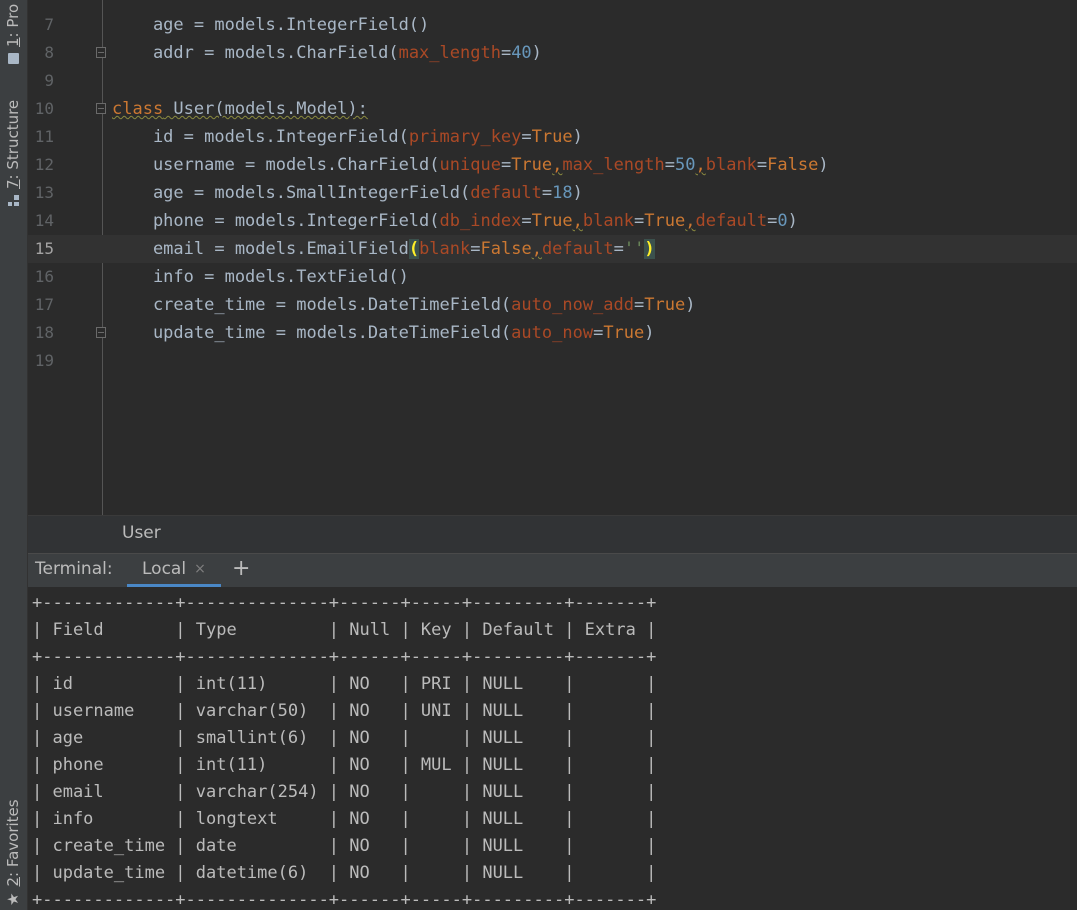 This screenshot has width=1077, height=910. Describe the element at coordinates (13, 200) in the screenshot. I see `structure-icon` at that location.